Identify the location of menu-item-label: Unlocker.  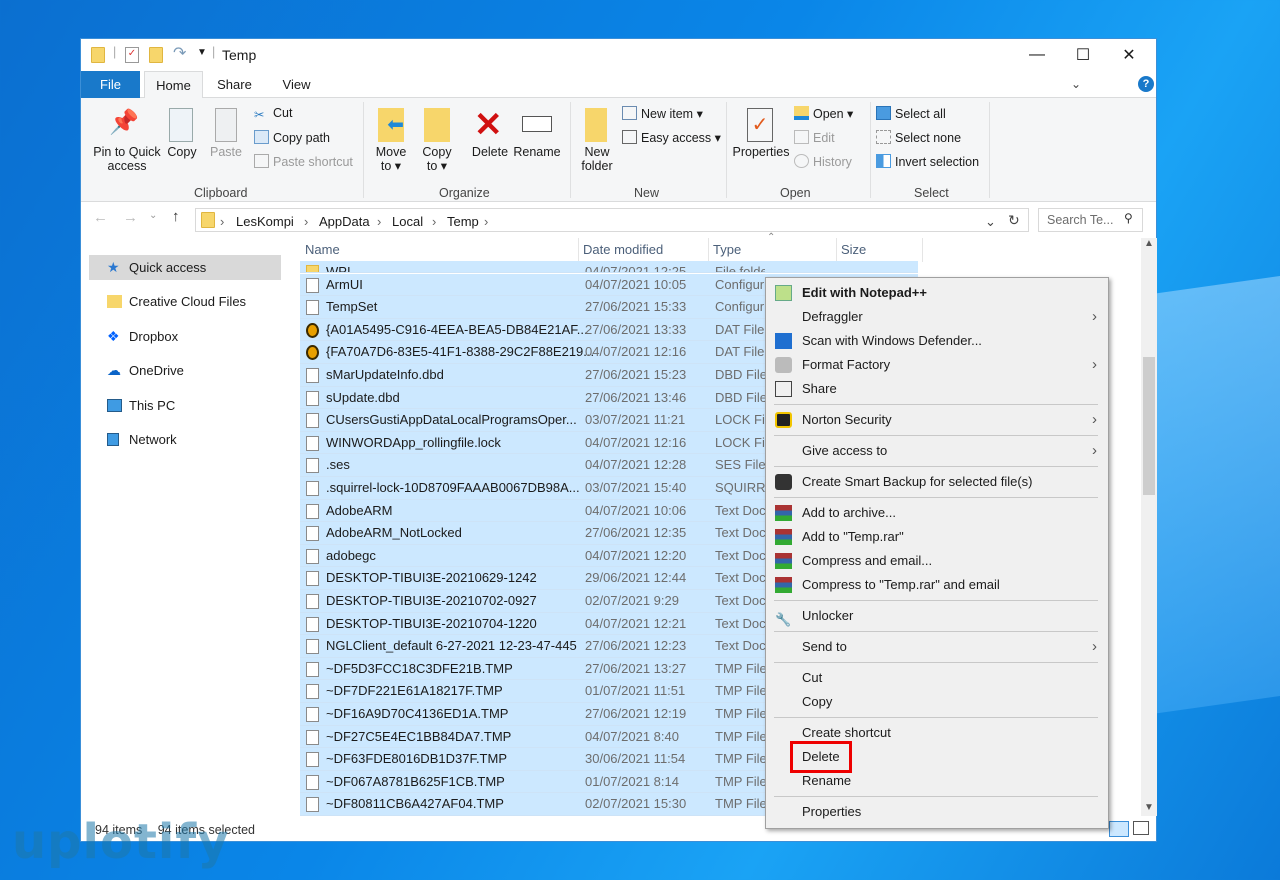
(828, 615).